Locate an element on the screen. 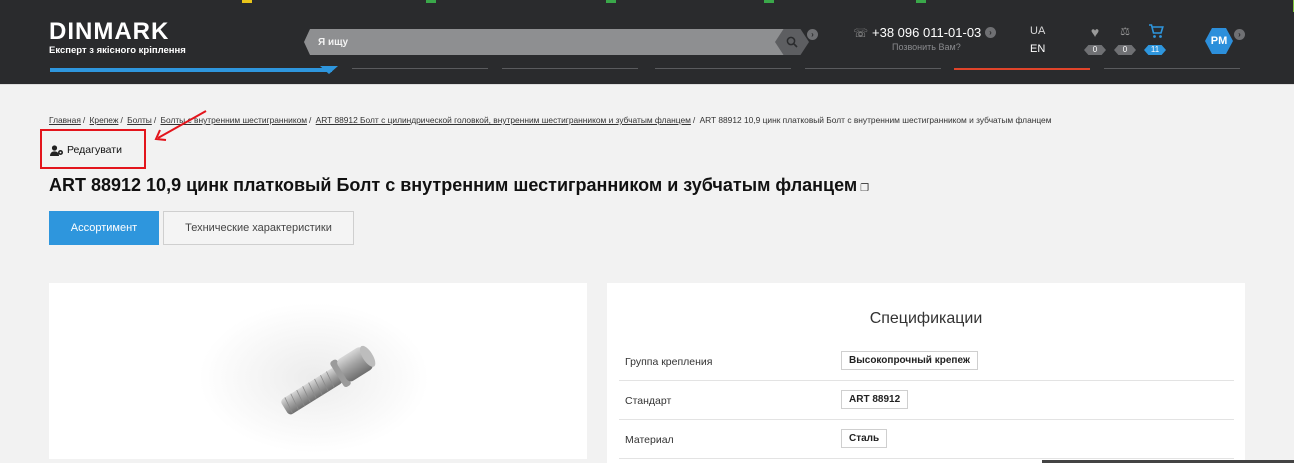  logo-name: DINMARK is located at coordinates (109, 31).